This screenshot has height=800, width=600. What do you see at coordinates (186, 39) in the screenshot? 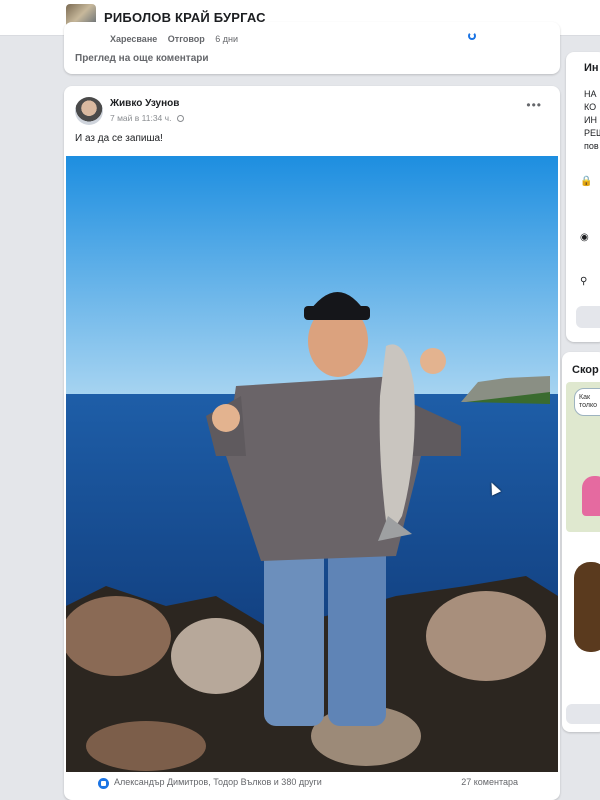
I see `comment-reply-link: Отговор` at bounding box center [186, 39].